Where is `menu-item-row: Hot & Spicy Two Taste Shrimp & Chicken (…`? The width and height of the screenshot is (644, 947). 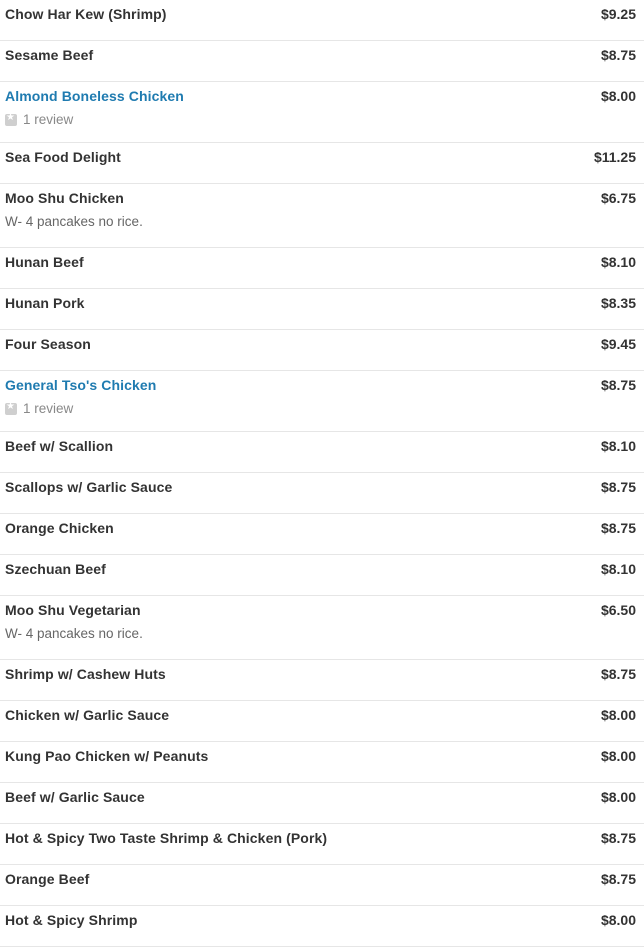 menu-item-row: Hot & Spicy Two Taste Shrimp & Chicken (… is located at coordinates (322, 844).